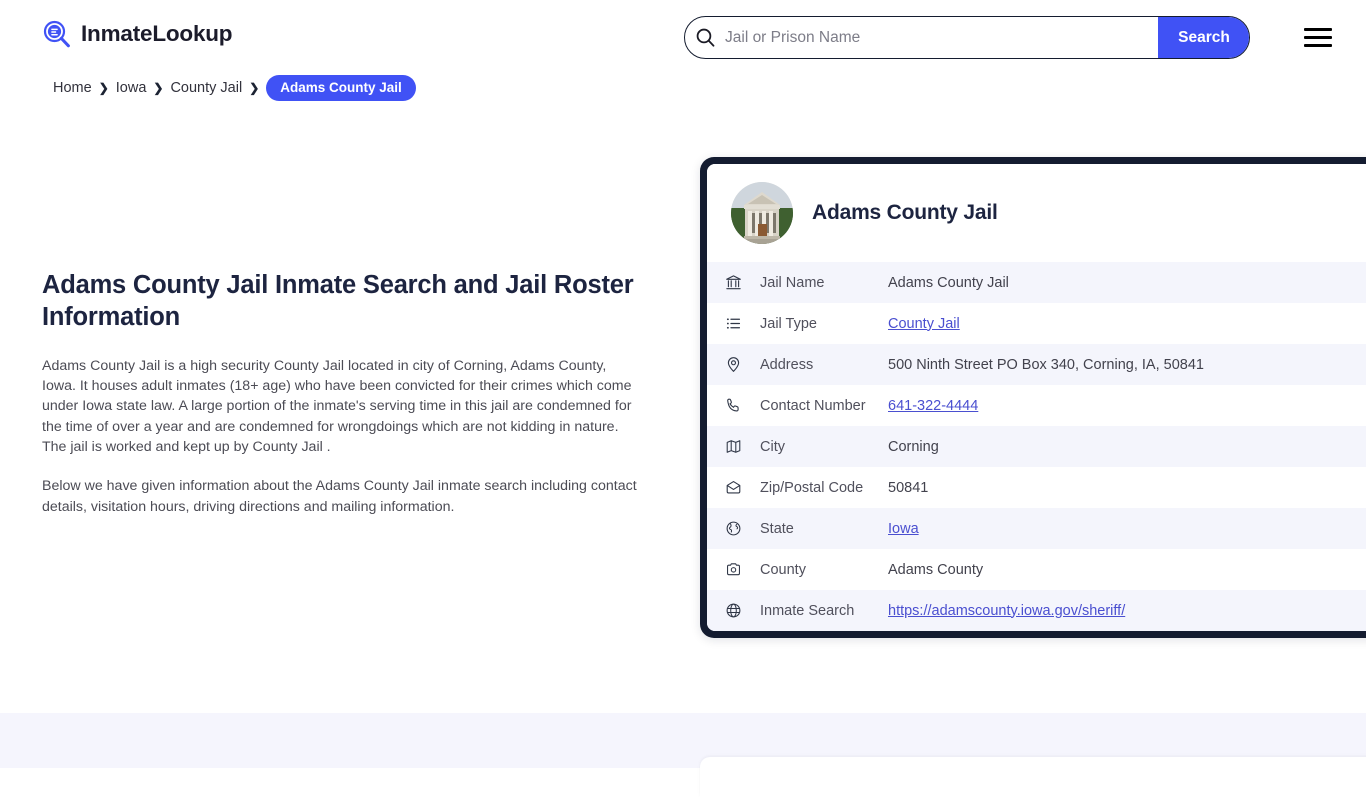  Describe the element at coordinates (1036, 569) in the screenshot. I see `info-row: County Adams County` at that location.